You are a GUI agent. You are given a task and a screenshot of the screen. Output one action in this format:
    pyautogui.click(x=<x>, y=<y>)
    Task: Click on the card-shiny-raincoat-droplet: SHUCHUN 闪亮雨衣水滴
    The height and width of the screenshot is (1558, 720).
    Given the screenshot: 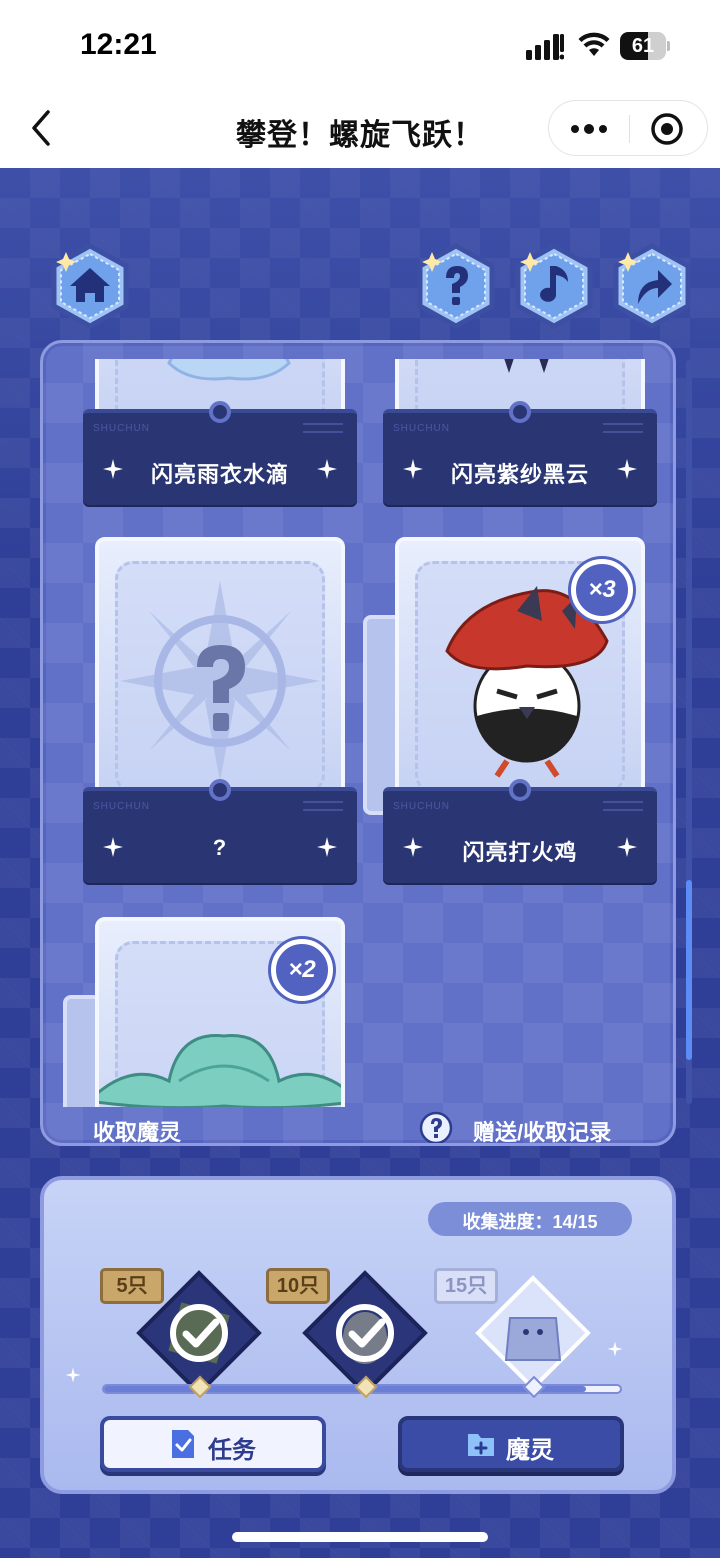 What is the action you would take?
    pyautogui.click(x=220, y=434)
    